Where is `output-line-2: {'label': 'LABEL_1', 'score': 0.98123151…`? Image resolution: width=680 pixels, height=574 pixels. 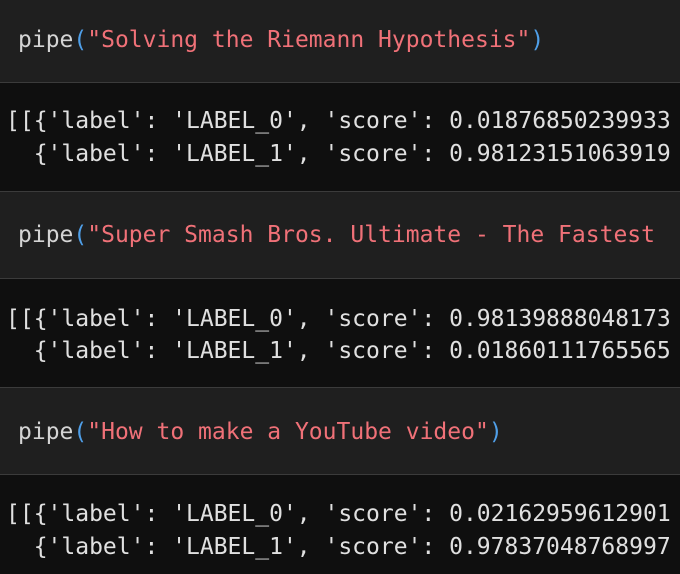 output-line-2: {'label': 'LABEL_1', 'score': 0.98123151… is located at coordinates (338, 154).